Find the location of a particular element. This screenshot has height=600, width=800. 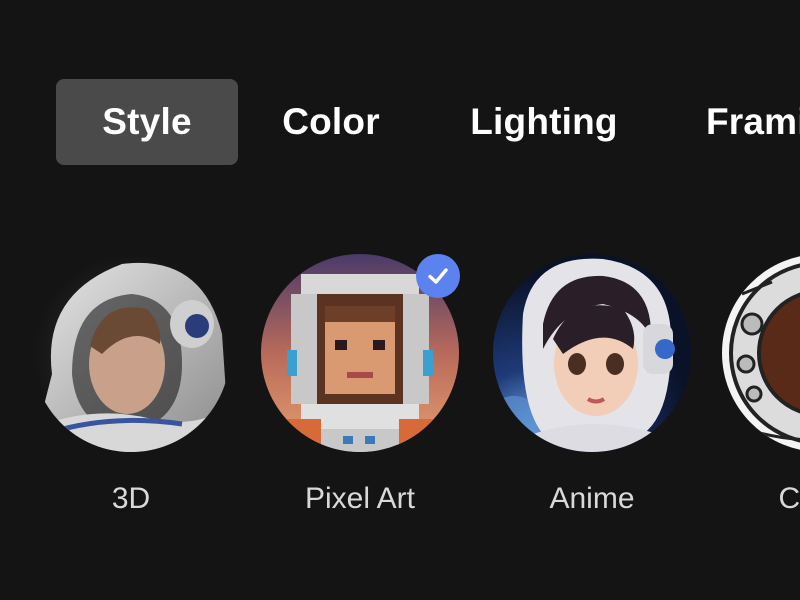

style-option-comic: Comic is located at coordinates (761, 384).